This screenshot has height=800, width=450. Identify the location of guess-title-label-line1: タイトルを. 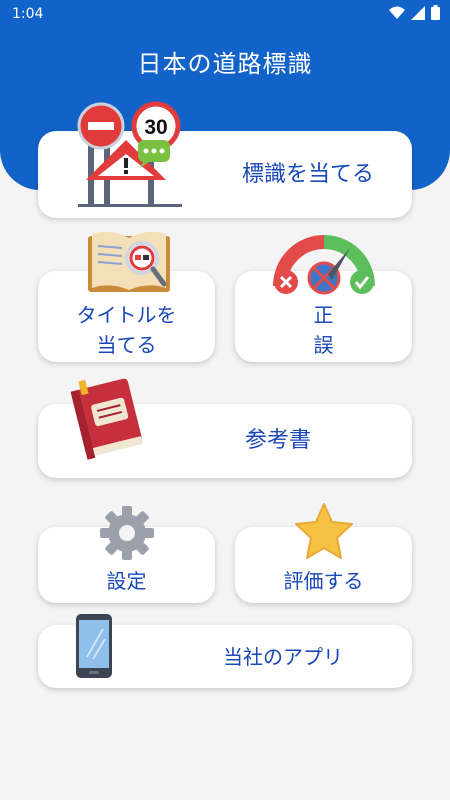
(126, 315).